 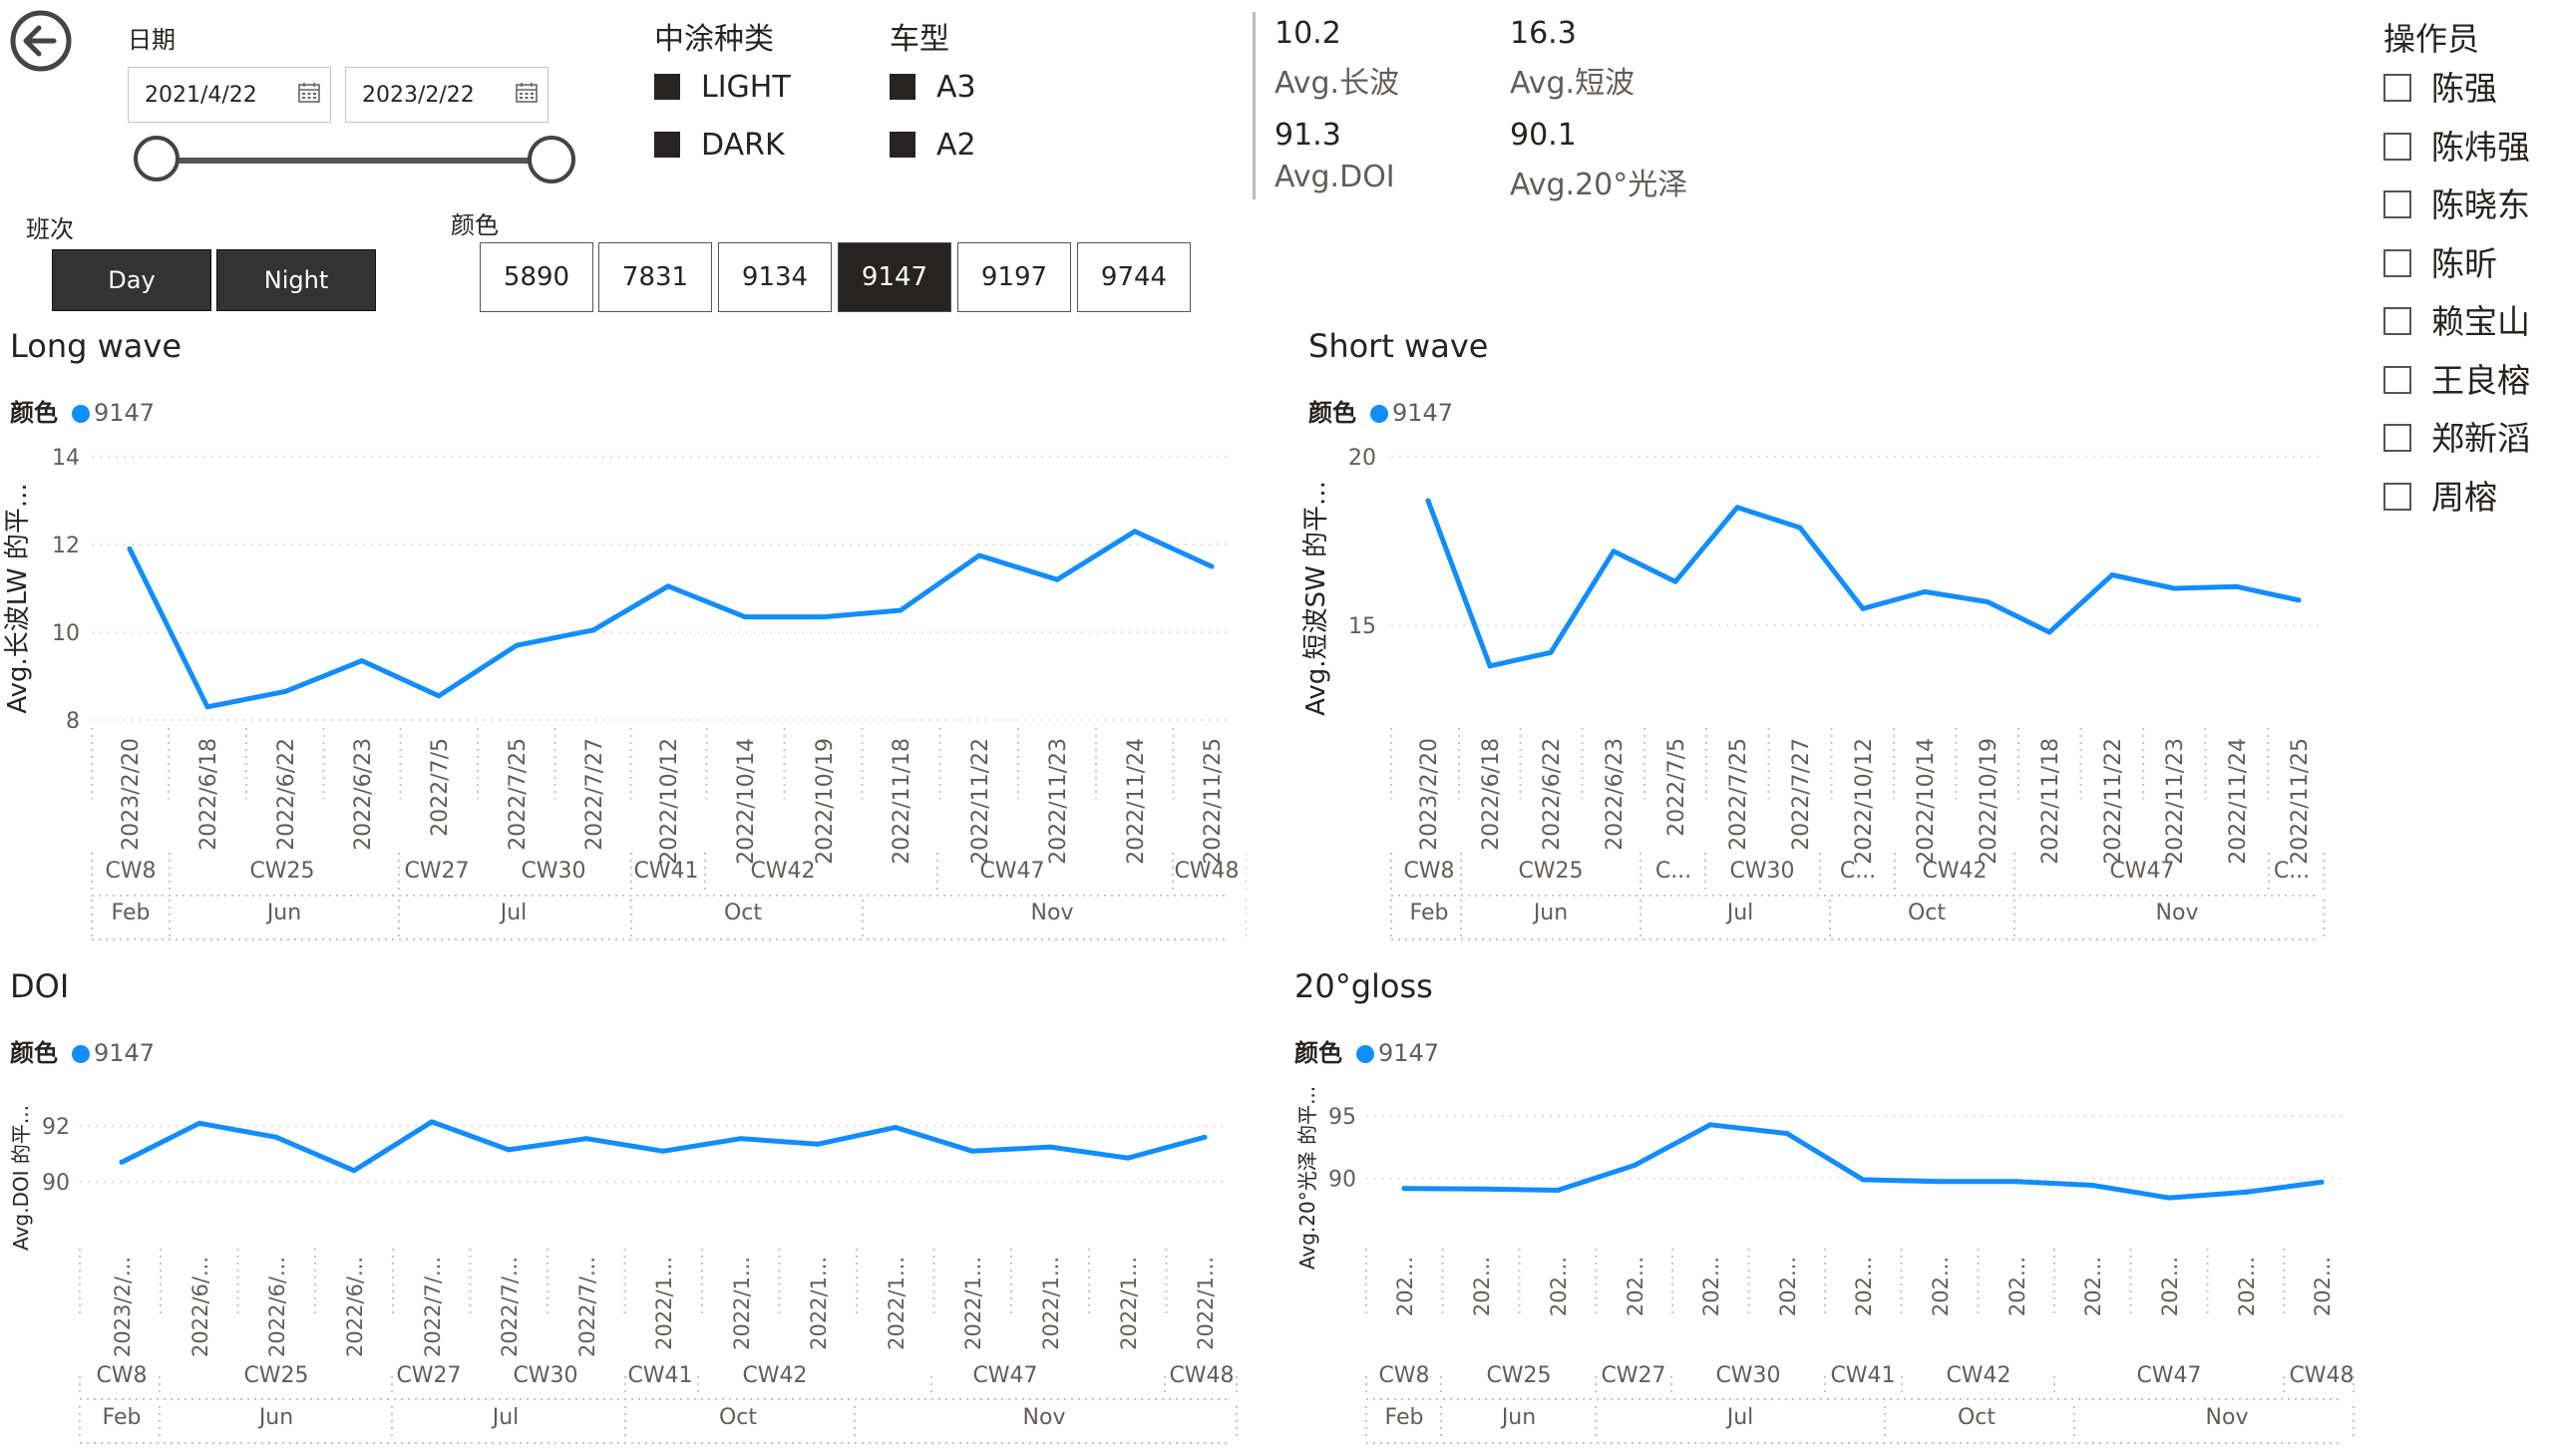 What do you see at coordinates (1059, 801) in the screenshot?
I see `x-tick-label: 2022/11/23` at bounding box center [1059, 801].